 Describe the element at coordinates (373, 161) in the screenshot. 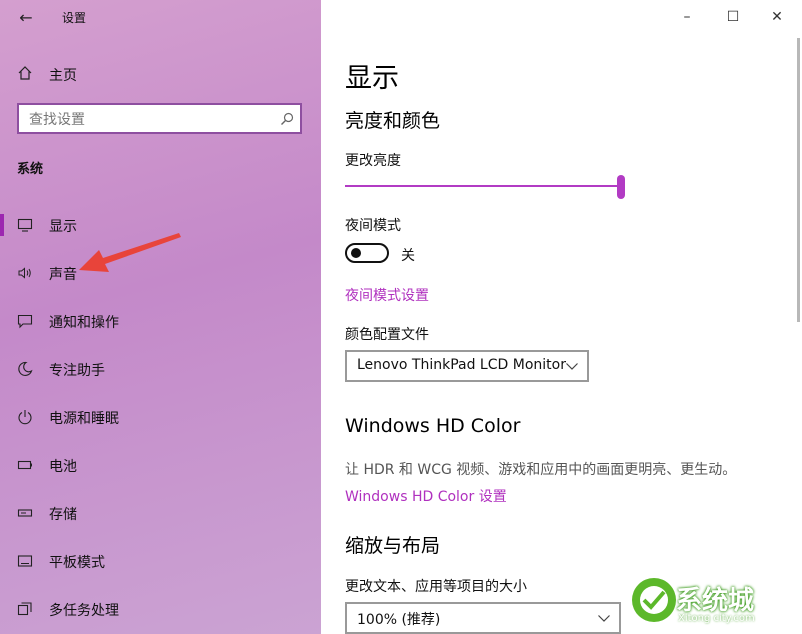

I see `brightness-label: 更改亮度` at that location.